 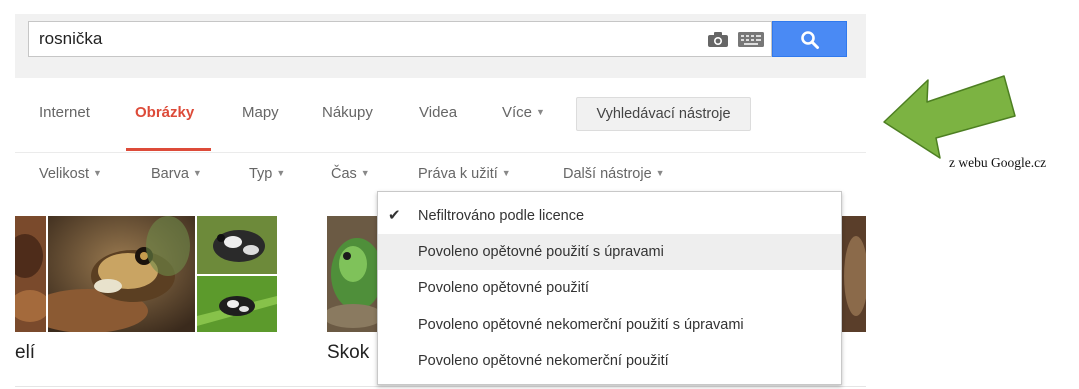 I want to click on keyboard-icon, so click(x=751, y=39).